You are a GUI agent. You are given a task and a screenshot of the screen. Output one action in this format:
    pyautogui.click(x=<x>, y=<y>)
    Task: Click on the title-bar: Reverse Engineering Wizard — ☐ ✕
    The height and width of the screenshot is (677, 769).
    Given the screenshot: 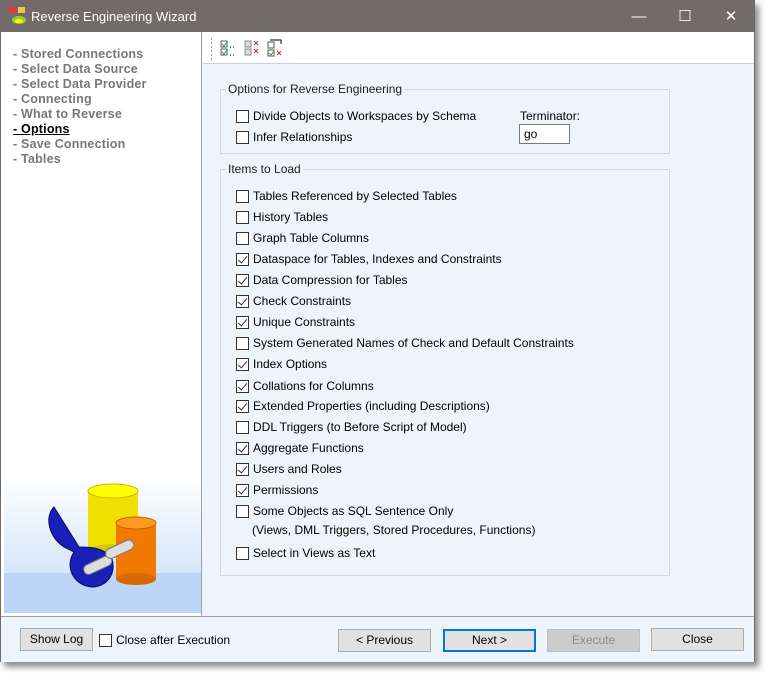 What is the action you would take?
    pyautogui.click(x=377, y=16)
    